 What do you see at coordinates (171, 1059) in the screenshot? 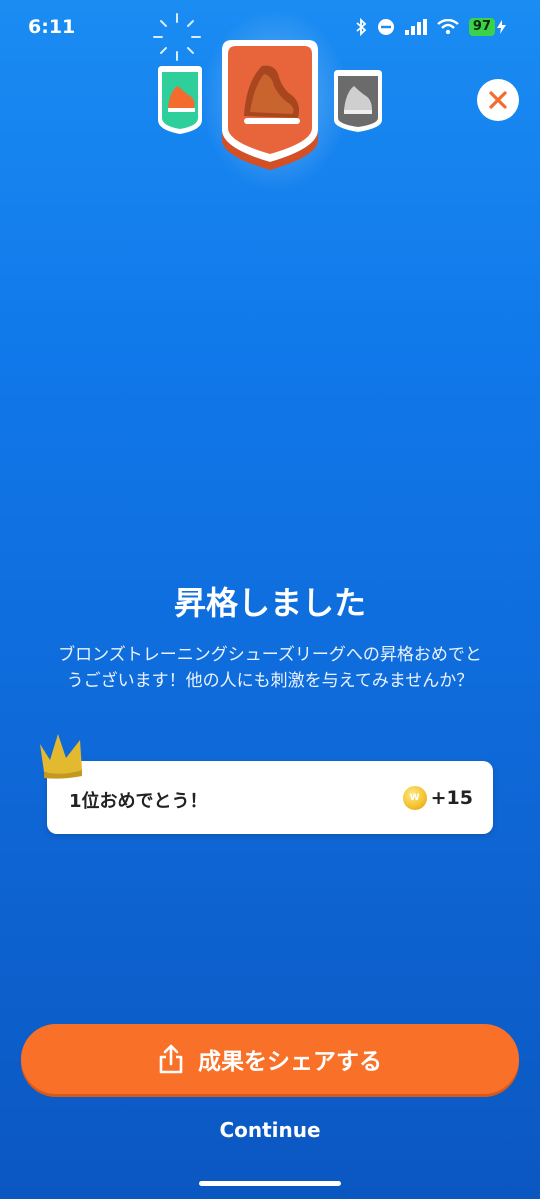
I see `share-icon` at bounding box center [171, 1059].